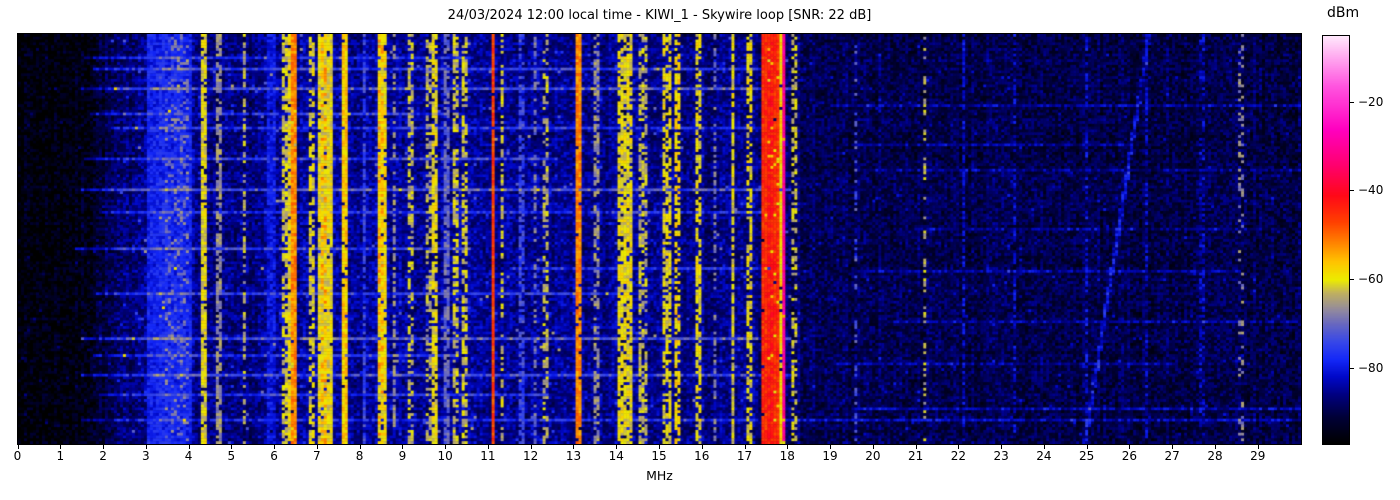  Describe the element at coordinates (317, 456) in the screenshot. I see `x-tick-label: 7` at that location.